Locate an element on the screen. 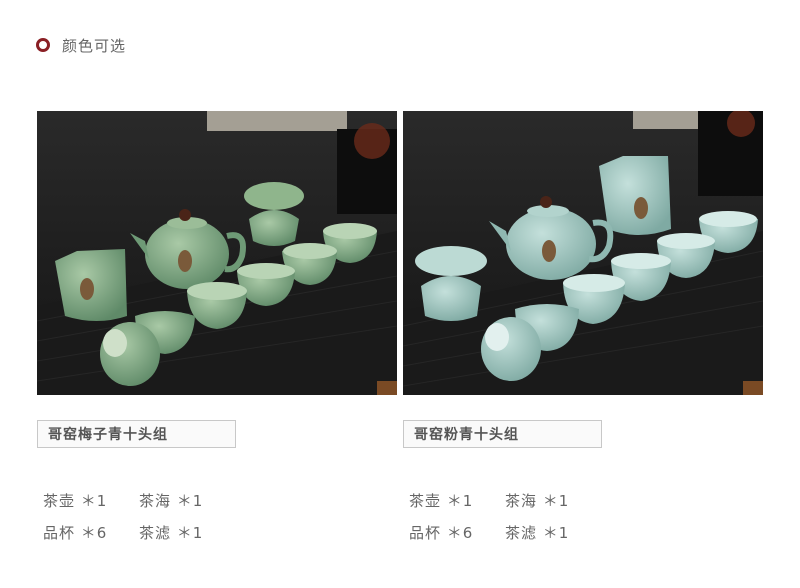 Image resolution: width=800 pixels, height=588 pixels. section-title: 颜色可选 is located at coordinates (94, 45).